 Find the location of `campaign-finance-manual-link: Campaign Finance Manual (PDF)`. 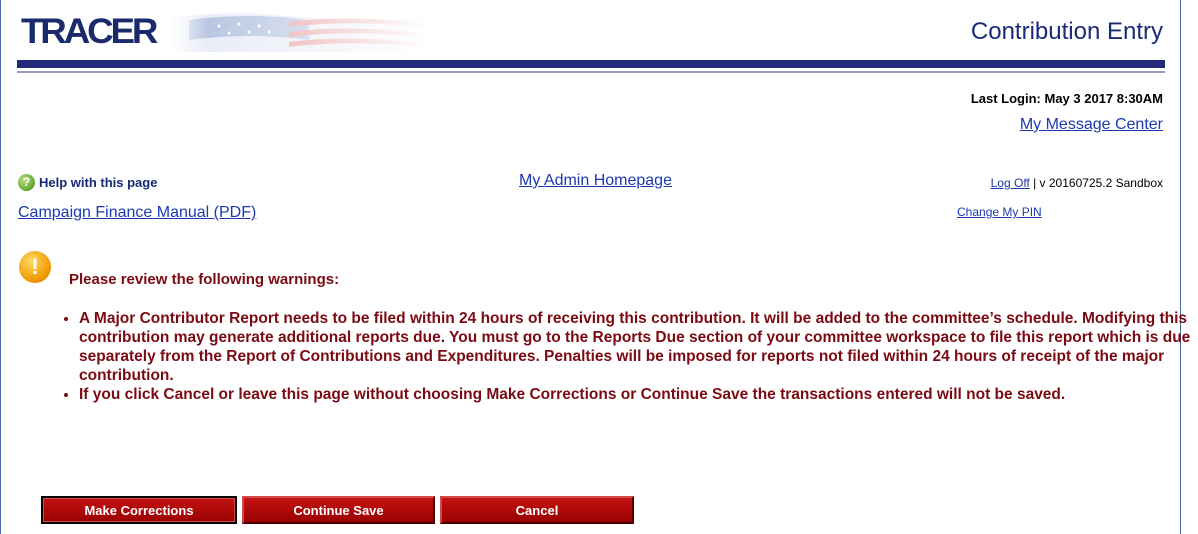

campaign-finance-manual-link: Campaign Finance Manual (PDF) is located at coordinates (137, 213).